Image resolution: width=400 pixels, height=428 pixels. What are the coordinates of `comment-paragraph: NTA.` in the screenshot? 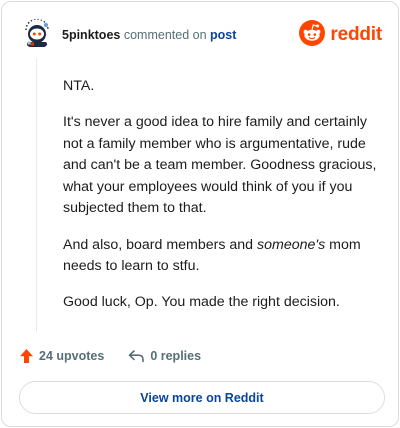 It's located at (79, 86).